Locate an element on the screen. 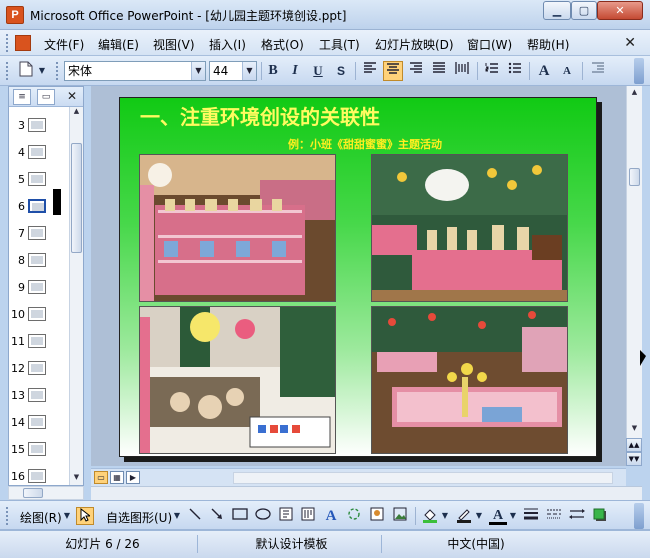  insert-picture-icon is located at coordinates (400, 516).